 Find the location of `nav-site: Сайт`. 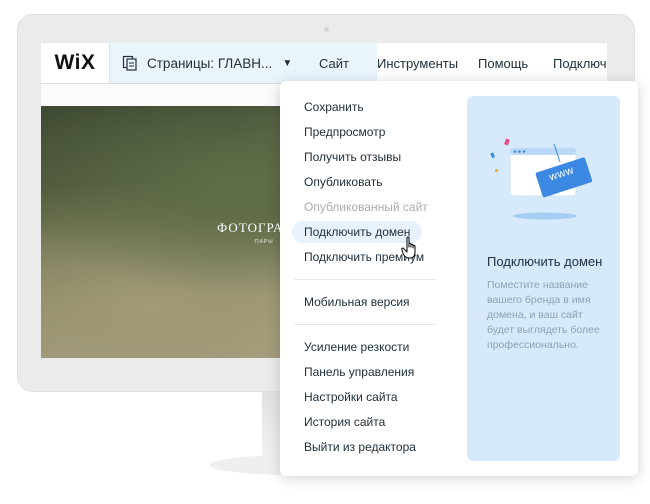

nav-site: Сайт is located at coordinates (334, 63).